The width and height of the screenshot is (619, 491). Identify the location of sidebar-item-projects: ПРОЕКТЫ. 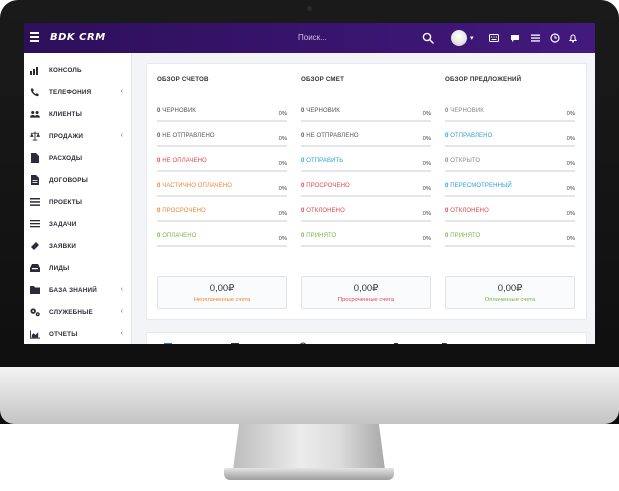
(78, 202).